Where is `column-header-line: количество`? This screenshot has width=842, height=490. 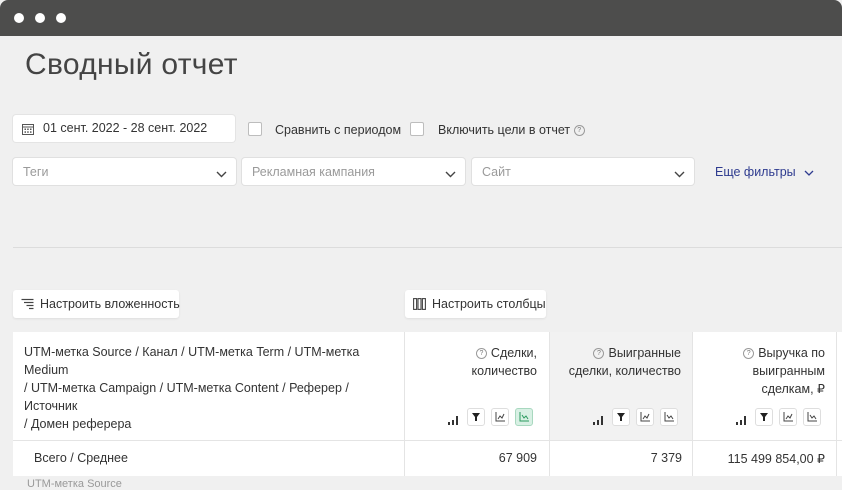 column-header-line: количество is located at coordinates (504, 371).